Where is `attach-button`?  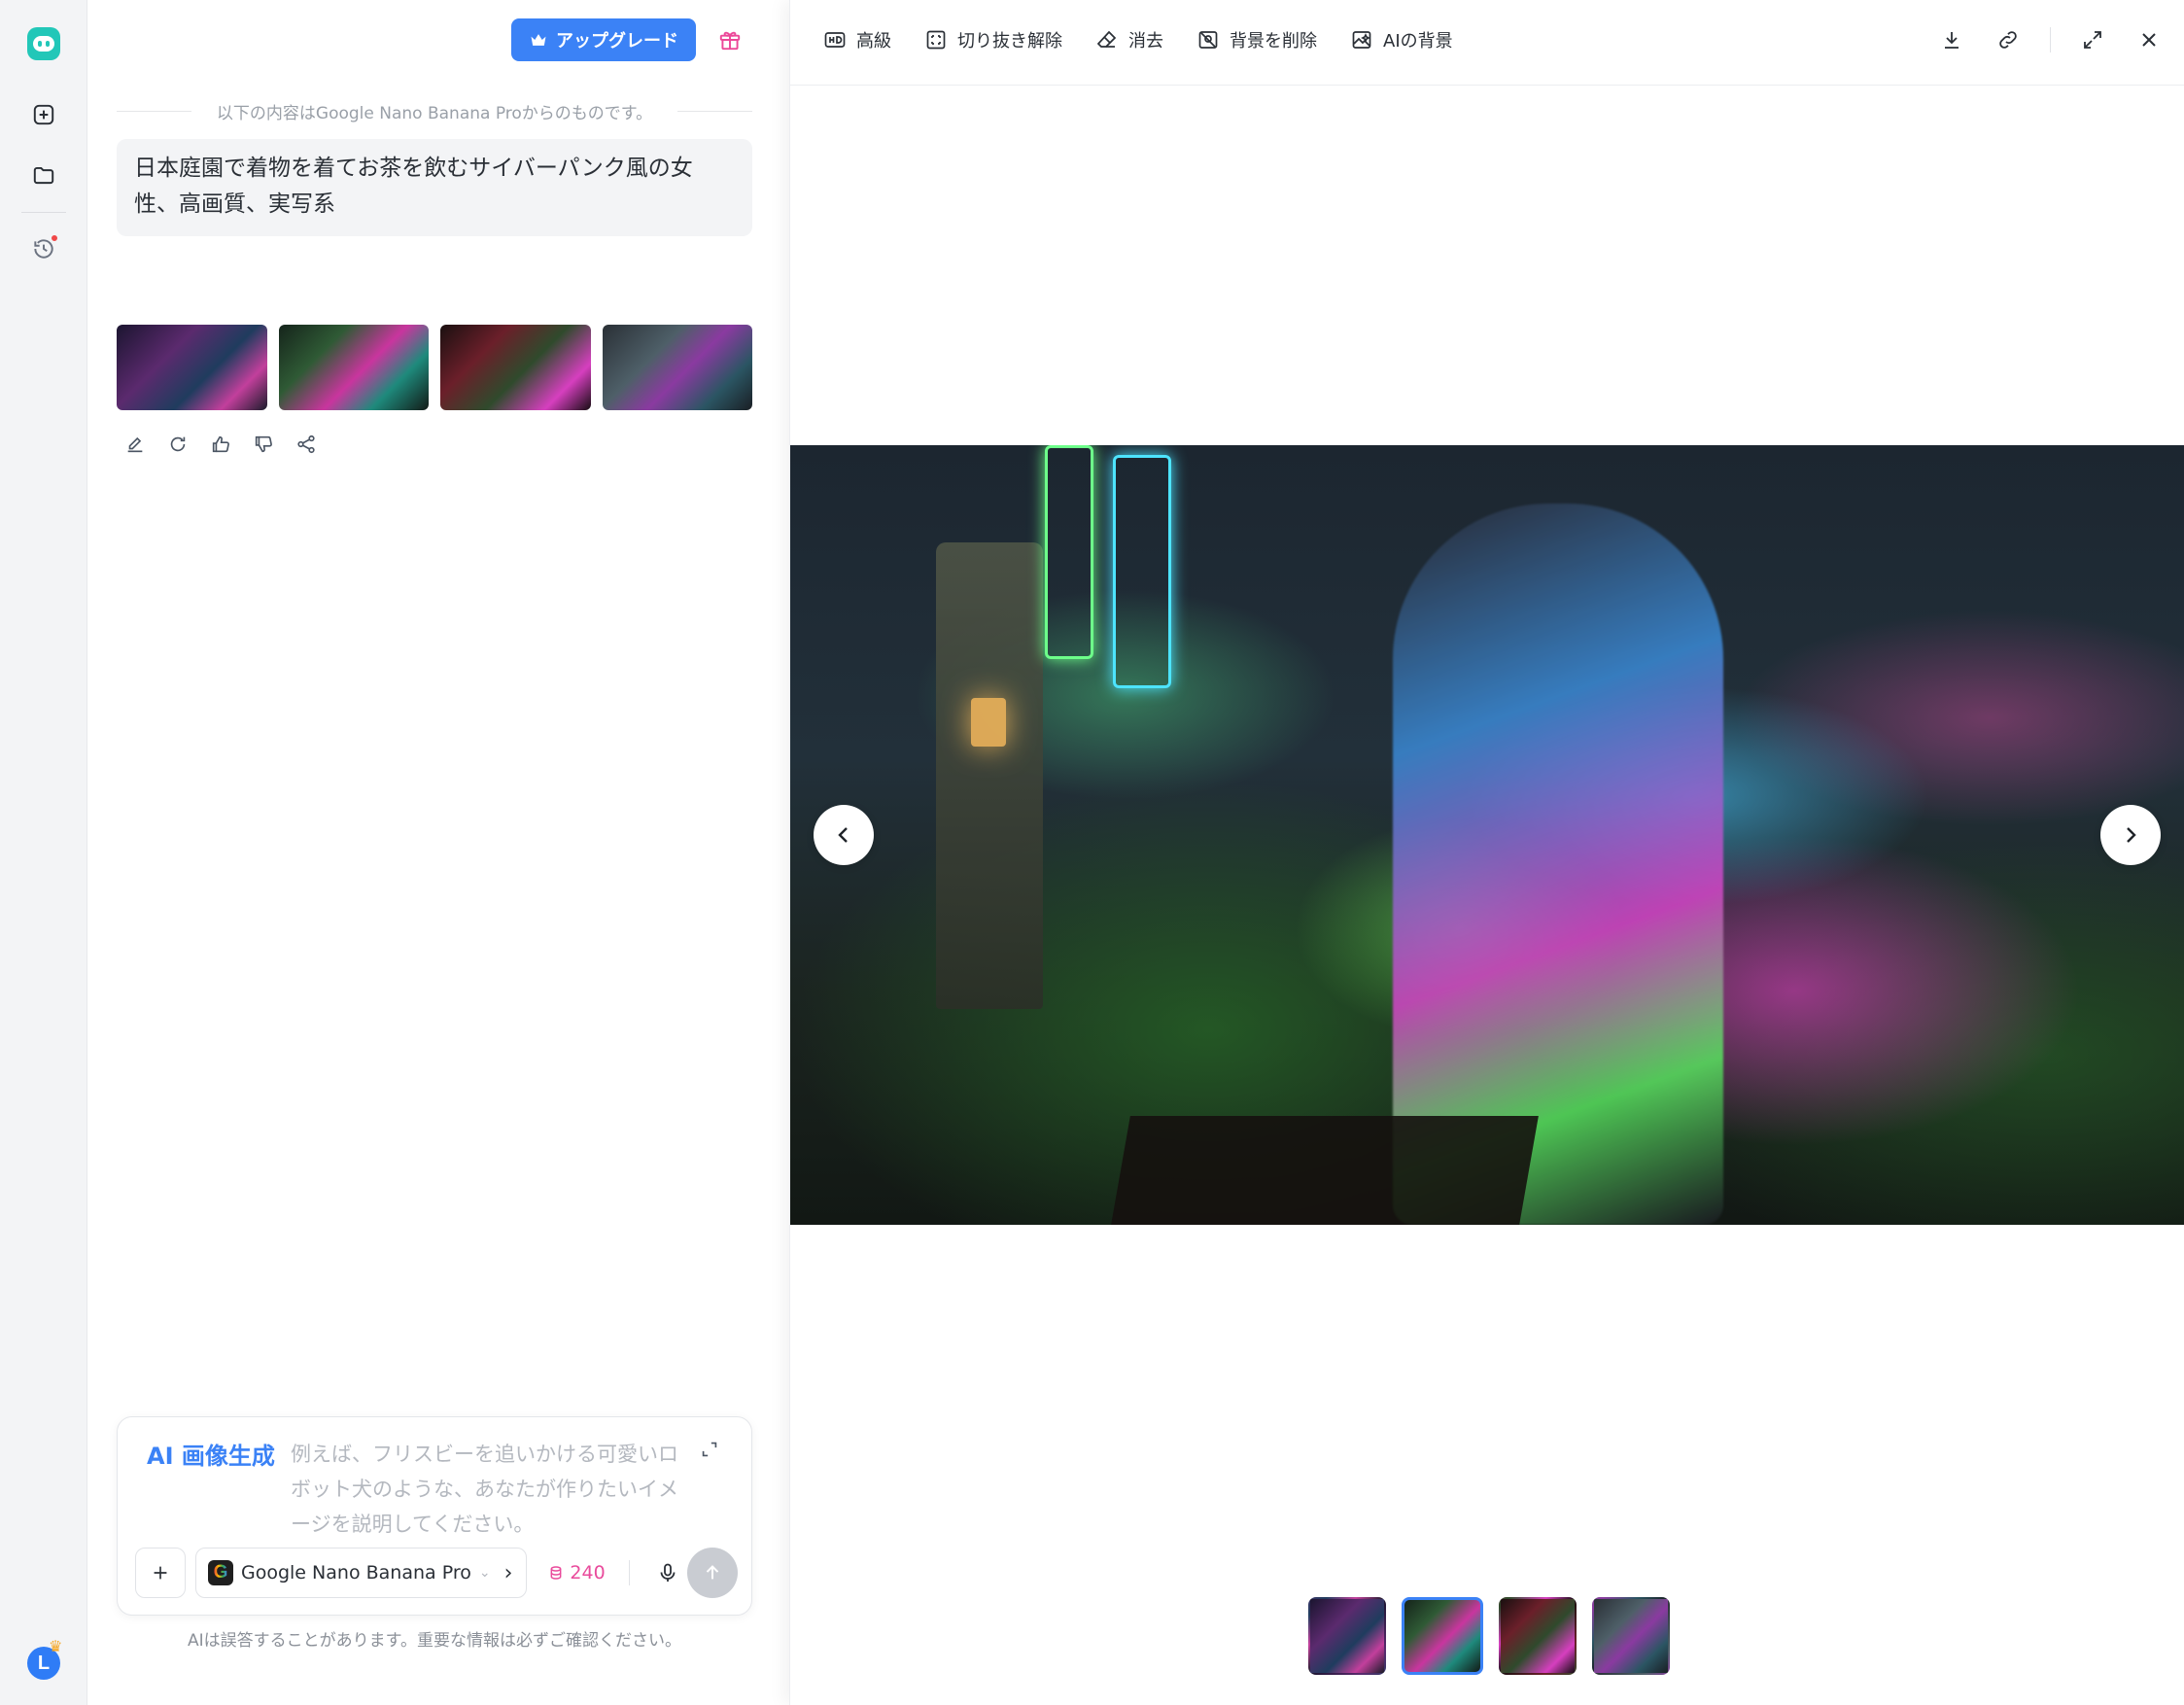 attach-button is located at coordinates (160, 1573).